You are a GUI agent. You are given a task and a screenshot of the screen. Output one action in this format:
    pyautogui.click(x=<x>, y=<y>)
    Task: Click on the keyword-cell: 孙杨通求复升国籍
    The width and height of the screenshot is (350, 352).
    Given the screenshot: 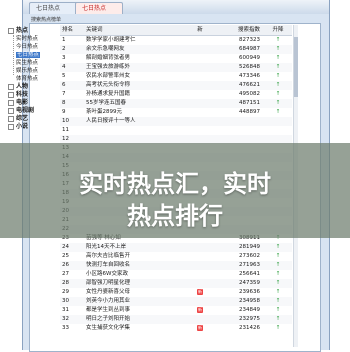 What is the action you would take?
    pyautogui.click(x=108, y=94)
    